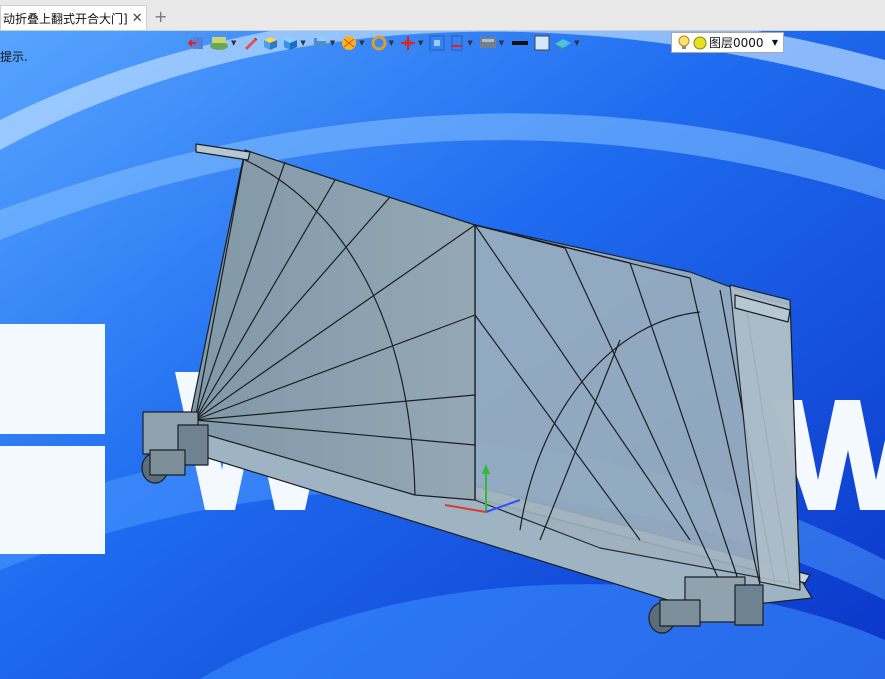 Image resolution: width=885 pixels, height=679 pixels. Describe the element at coordinates (197, 43) in the screenshot. I see `exit-sketch-icon` at that location.